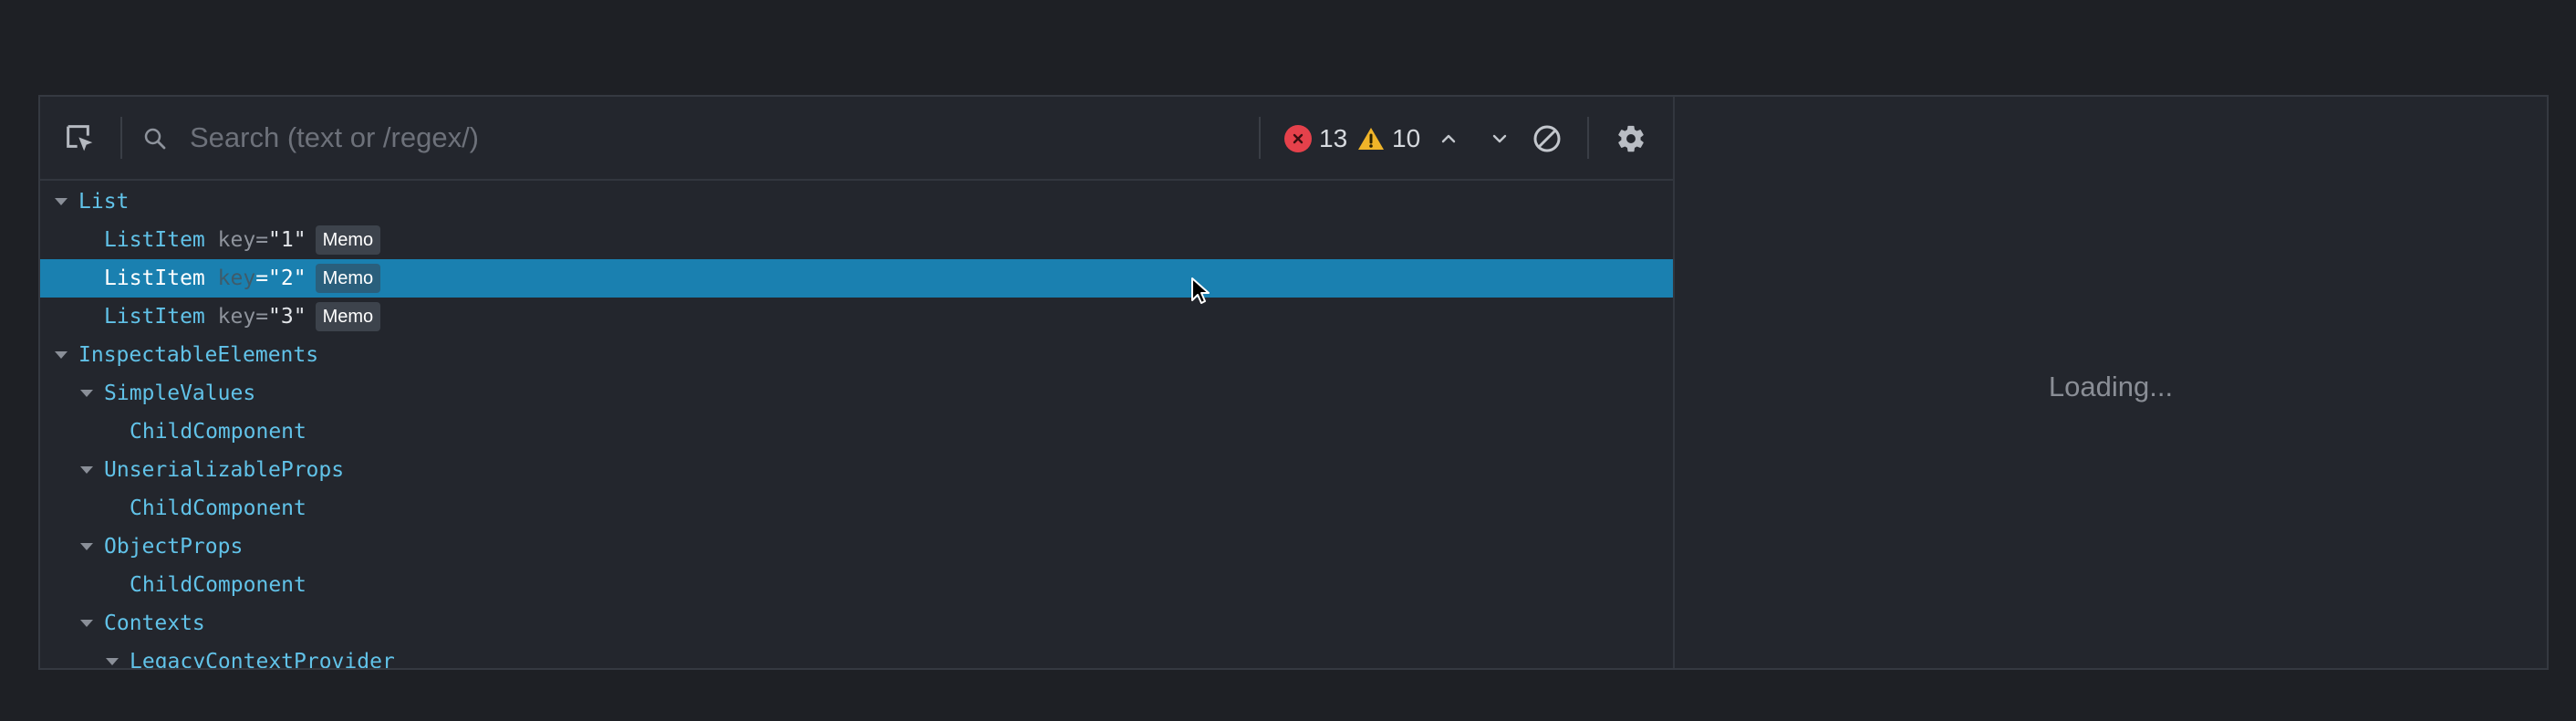  I want to click on component-name: List, so click(104, 202).